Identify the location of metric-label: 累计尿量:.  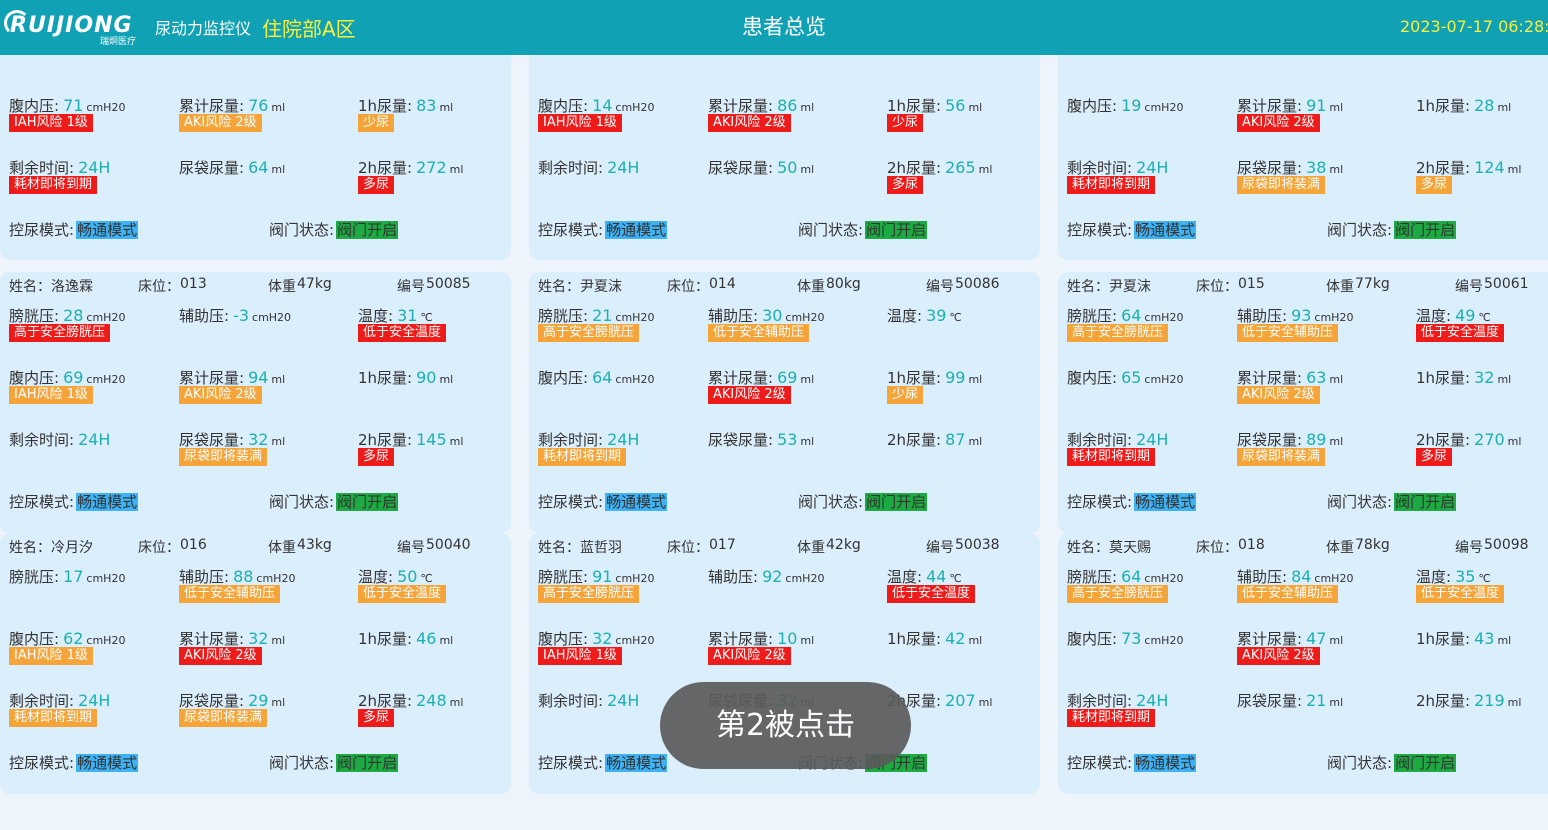
(1270, 106).